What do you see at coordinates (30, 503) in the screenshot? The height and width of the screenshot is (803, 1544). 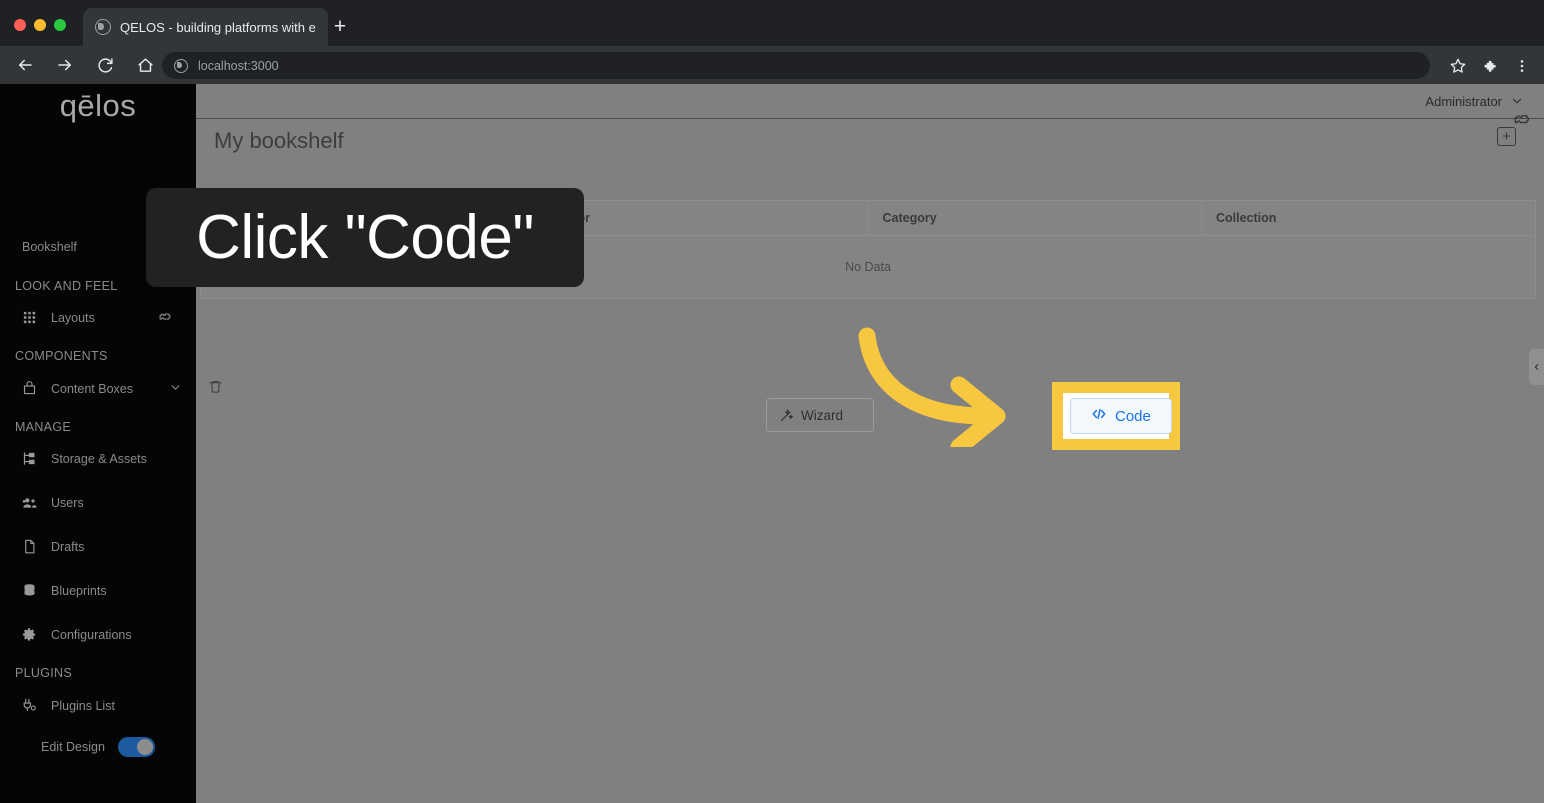 I see `users-icon` at bounding box center [30, 503].